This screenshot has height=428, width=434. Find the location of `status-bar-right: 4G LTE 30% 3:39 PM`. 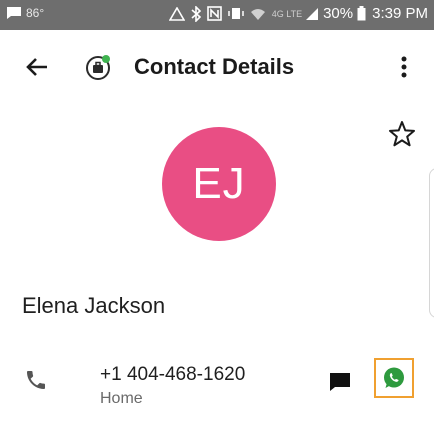

status-bar-right: 4G LTE 30% 3:39 PM is located at coordinates (298, 13).